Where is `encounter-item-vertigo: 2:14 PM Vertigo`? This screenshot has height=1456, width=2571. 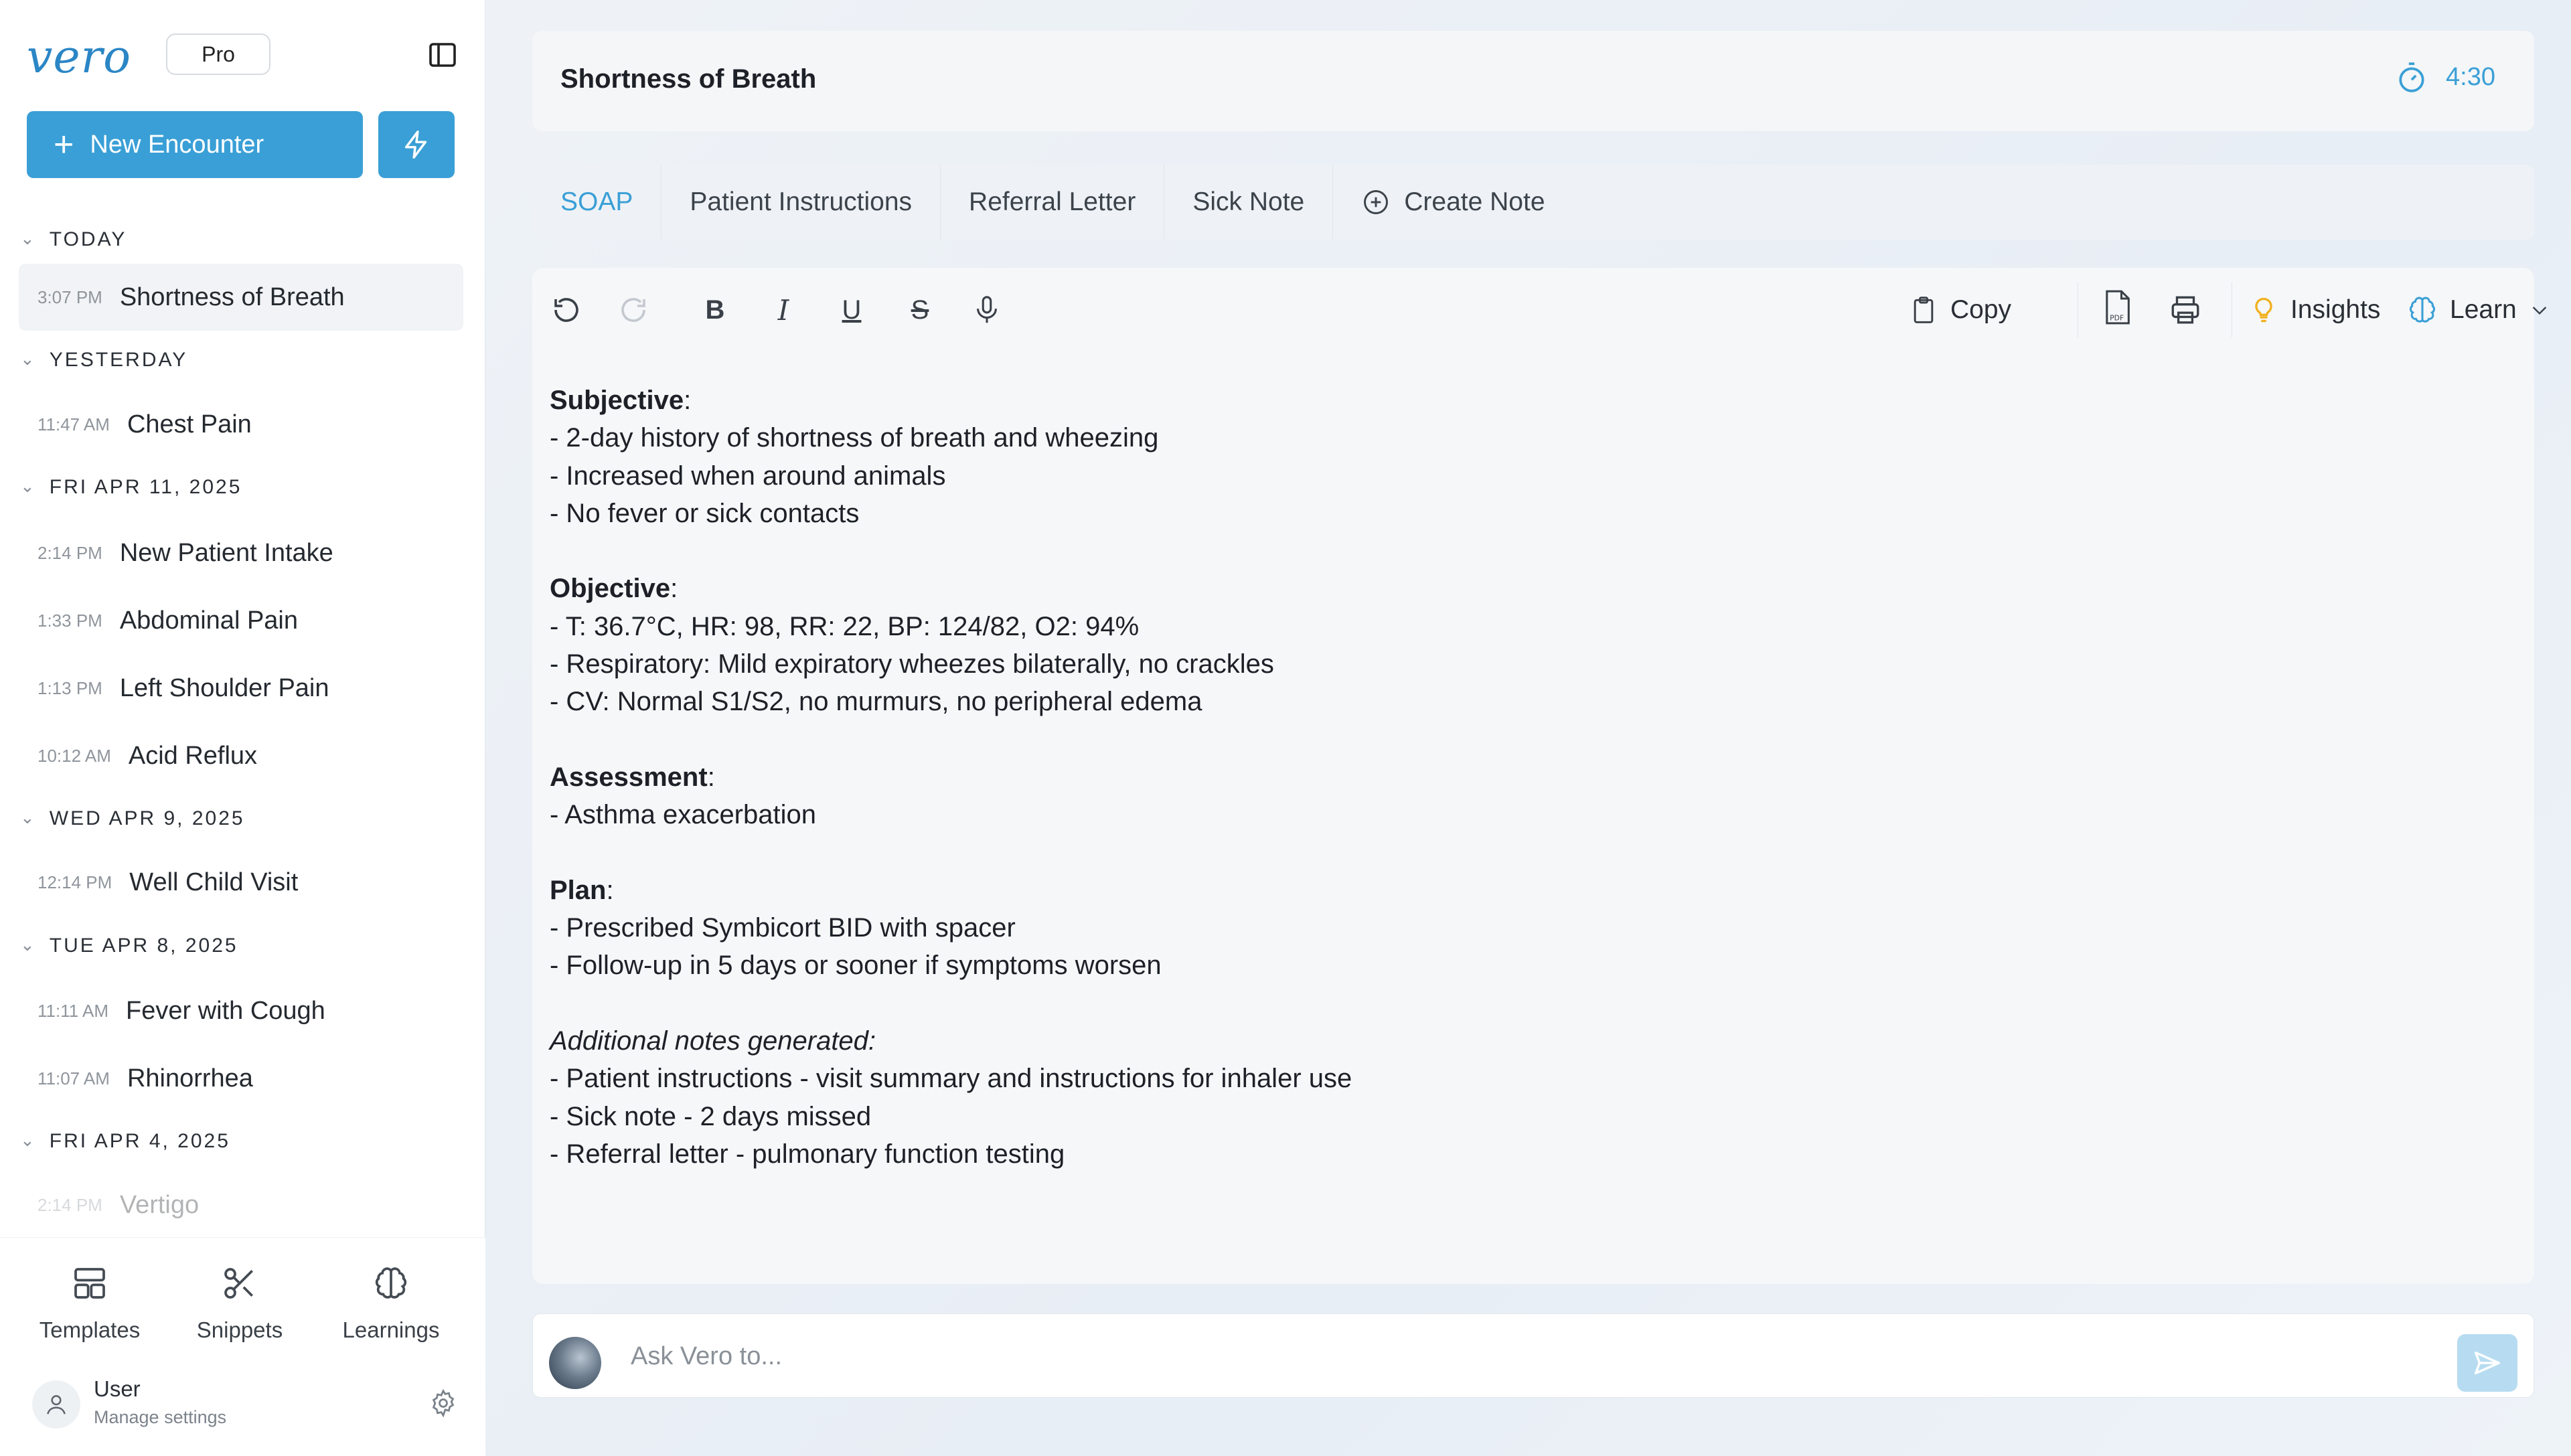
encounter-item-vertigo: 2:14 PM Vertigo is located at coordinates (241, 1204).